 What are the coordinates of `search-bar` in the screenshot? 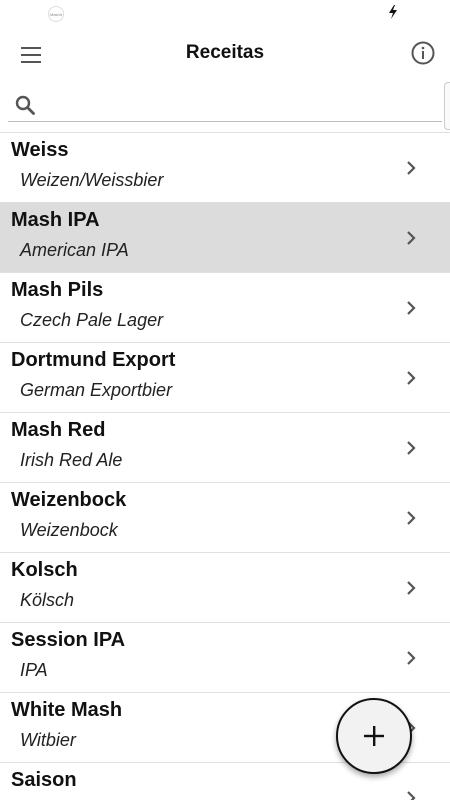 It's located at (225, 105).